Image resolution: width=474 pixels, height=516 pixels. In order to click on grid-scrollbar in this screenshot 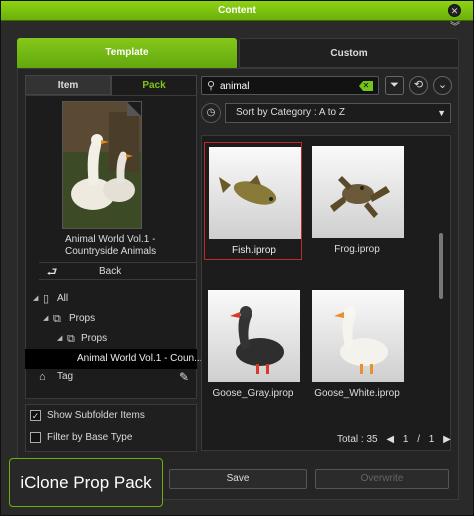, I will do `click(441, 266)`.